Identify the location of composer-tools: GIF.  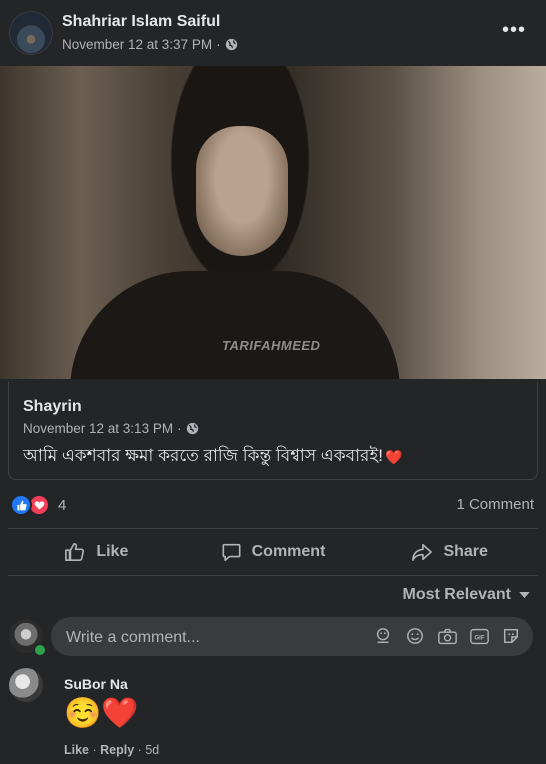
(447, 636).